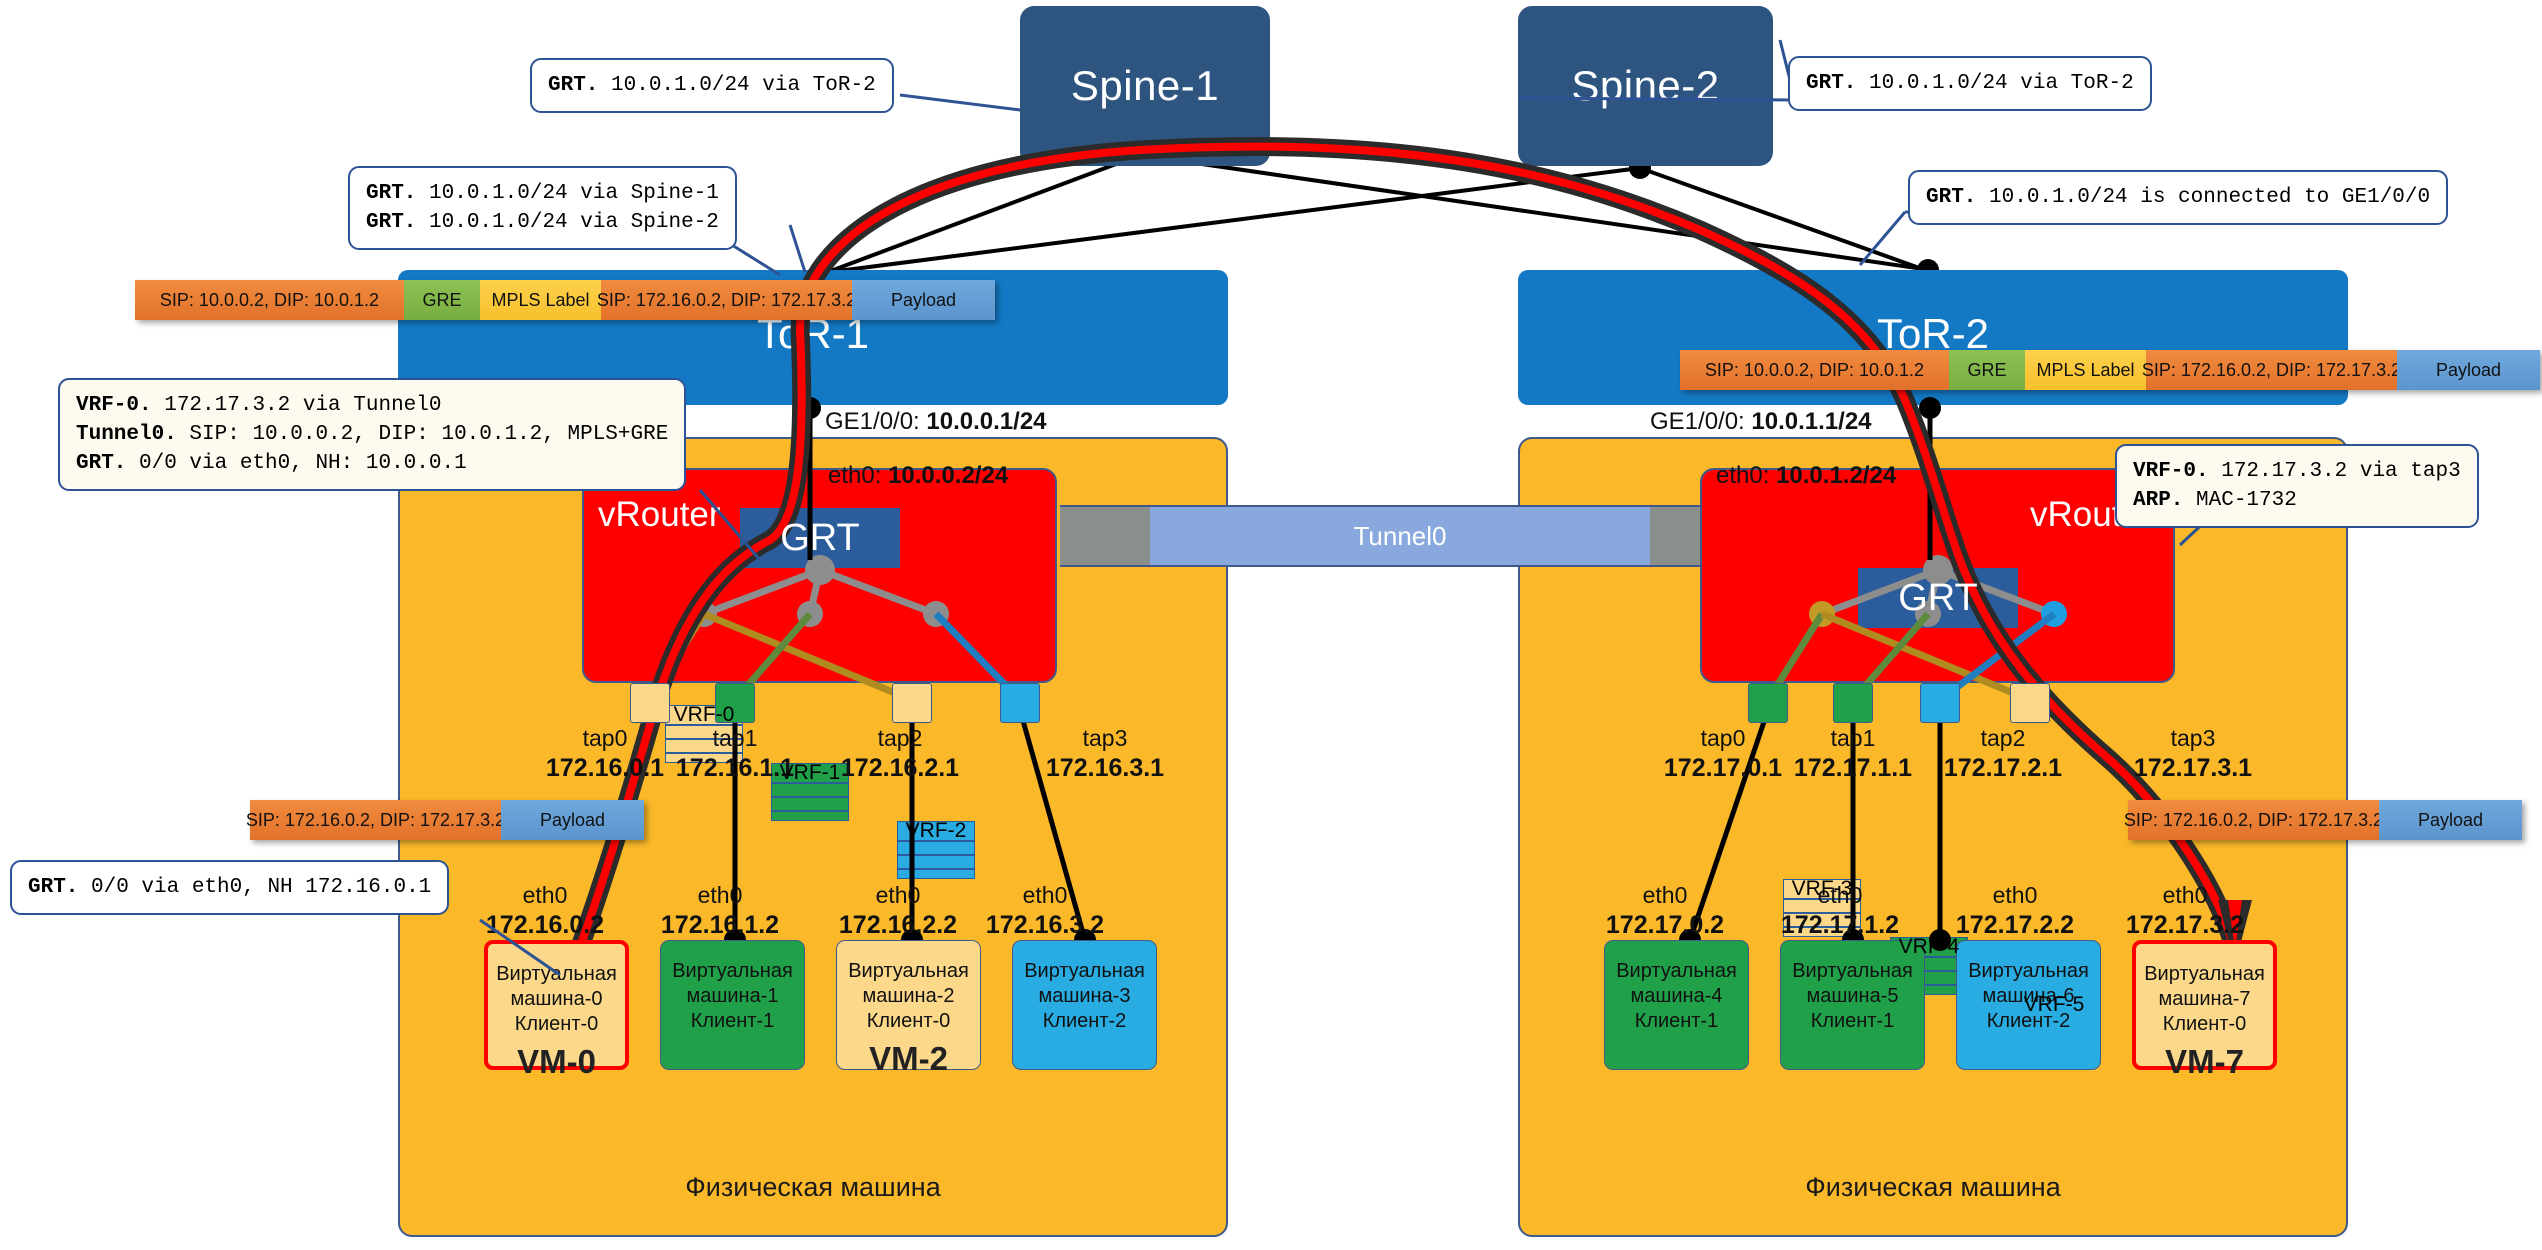 The width and height of the screenshot is (2542, 1250). What do you see at coordinates (2015, 910) in the screenshot?
I see `vm6-eth-label: eth0 172.17.2.2` at bounding box center [2015, 910].